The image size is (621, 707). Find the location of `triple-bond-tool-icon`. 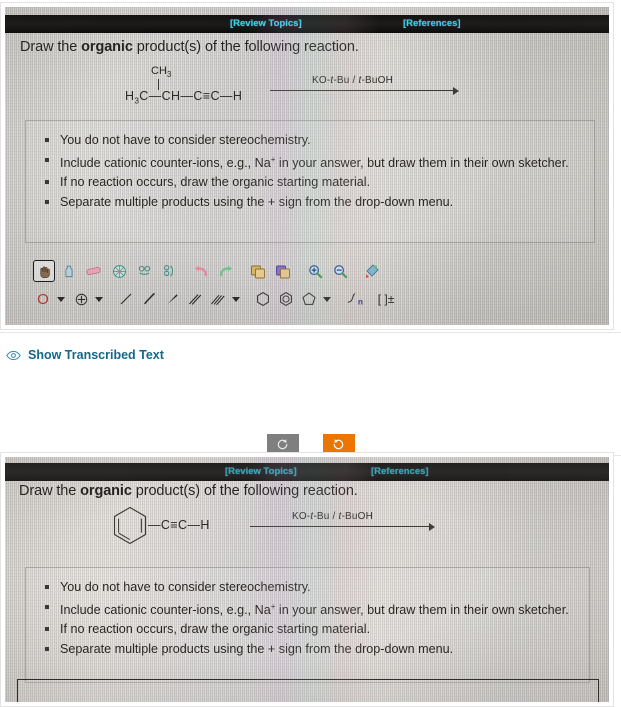

triple-bond-tool-icon is located at coordinates (218, 299).